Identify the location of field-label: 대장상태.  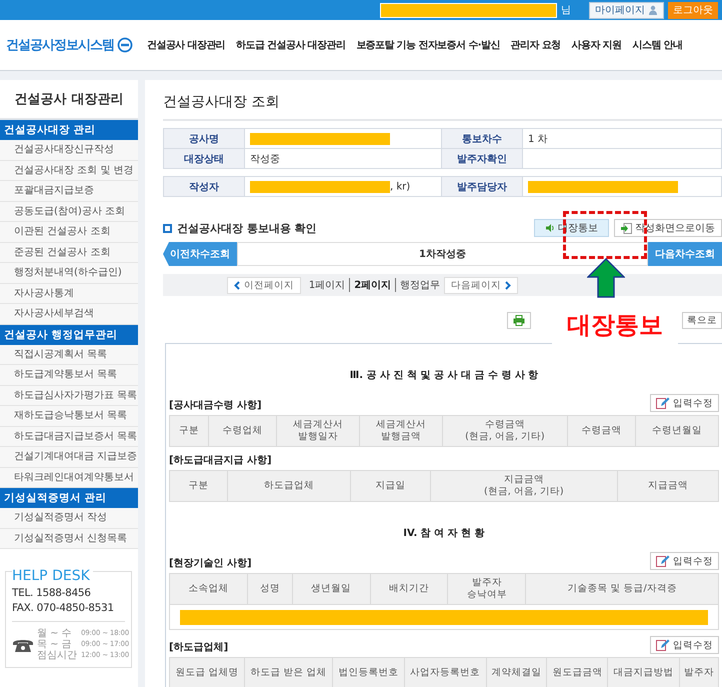
(204, 158).